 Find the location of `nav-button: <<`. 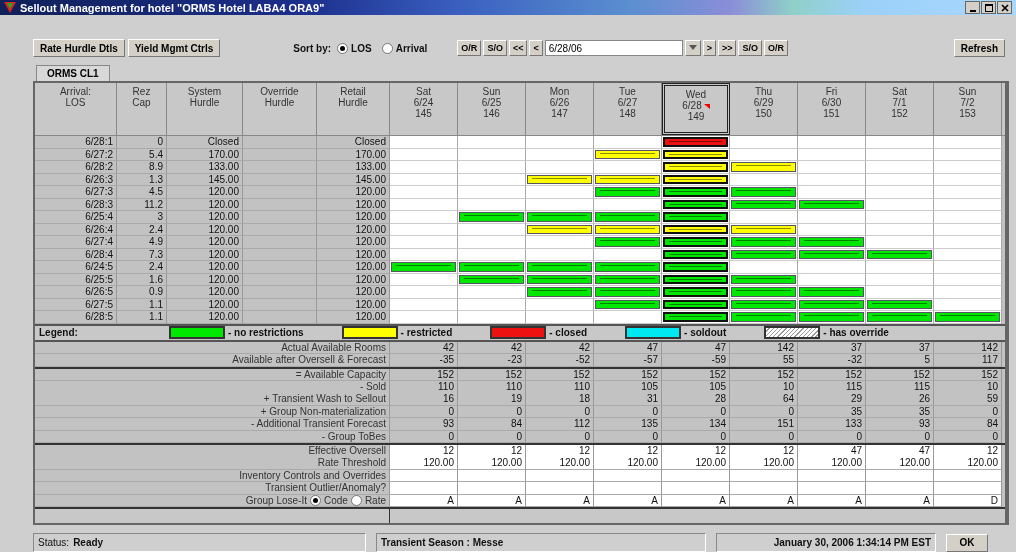

nav-button: << is located at coordinates (518, 48).